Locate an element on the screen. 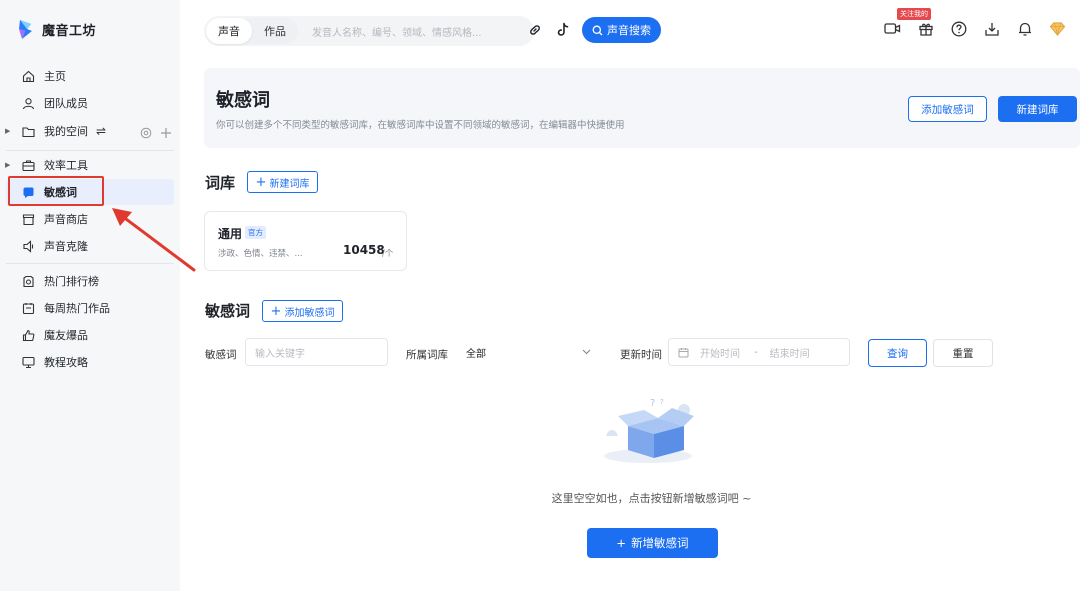  sidebar-item-label: 热门排行榜 is located at coordinates (71, 281).